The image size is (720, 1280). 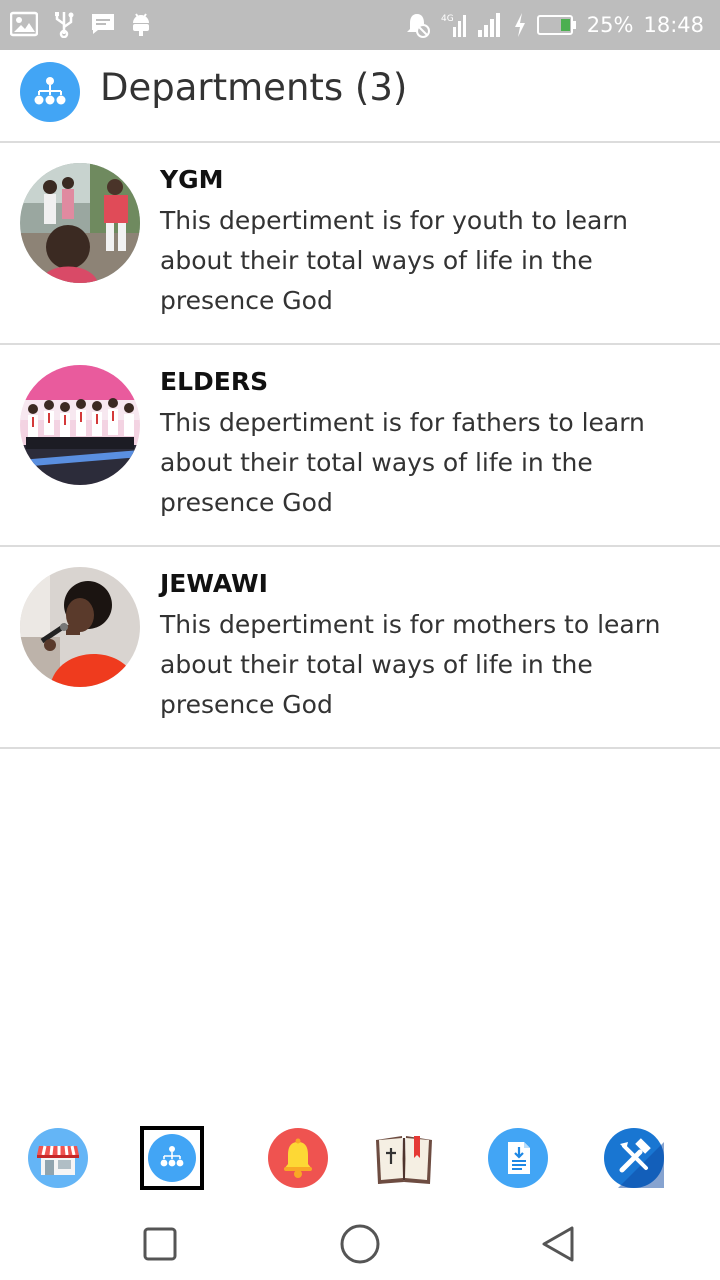 What do you see at coordinates (488, 25) in the screenshot?
I see `signal-icon` at bounding box center [488, 25].